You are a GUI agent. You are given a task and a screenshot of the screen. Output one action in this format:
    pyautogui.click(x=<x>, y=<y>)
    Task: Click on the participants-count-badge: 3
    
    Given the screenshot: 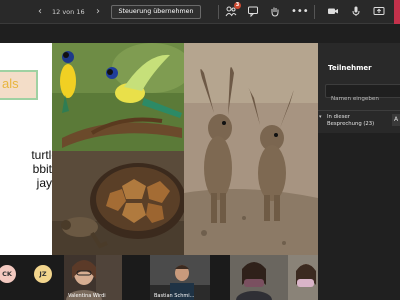 What is the action you would take?
    pyautogui.click(x=237, y=5)
    